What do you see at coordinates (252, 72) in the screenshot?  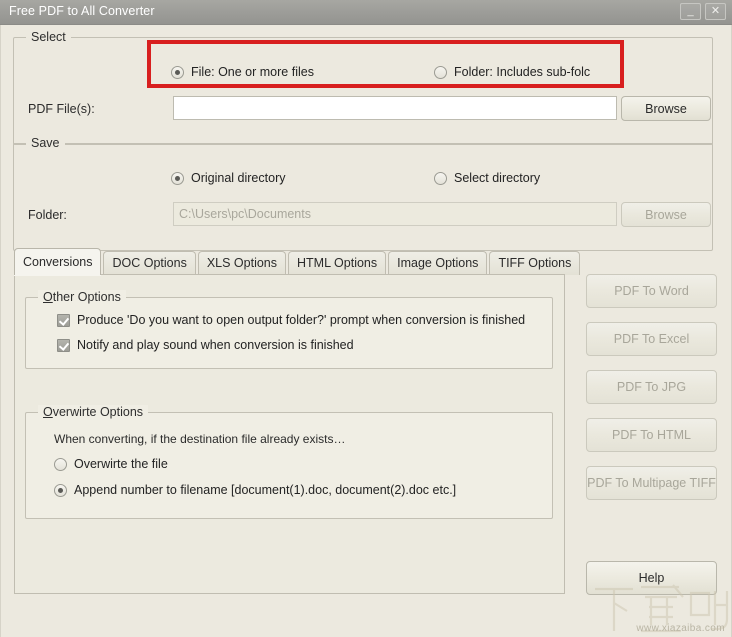 I see `radio-file-label: File: One or more files` at bounding box center [252, 72].